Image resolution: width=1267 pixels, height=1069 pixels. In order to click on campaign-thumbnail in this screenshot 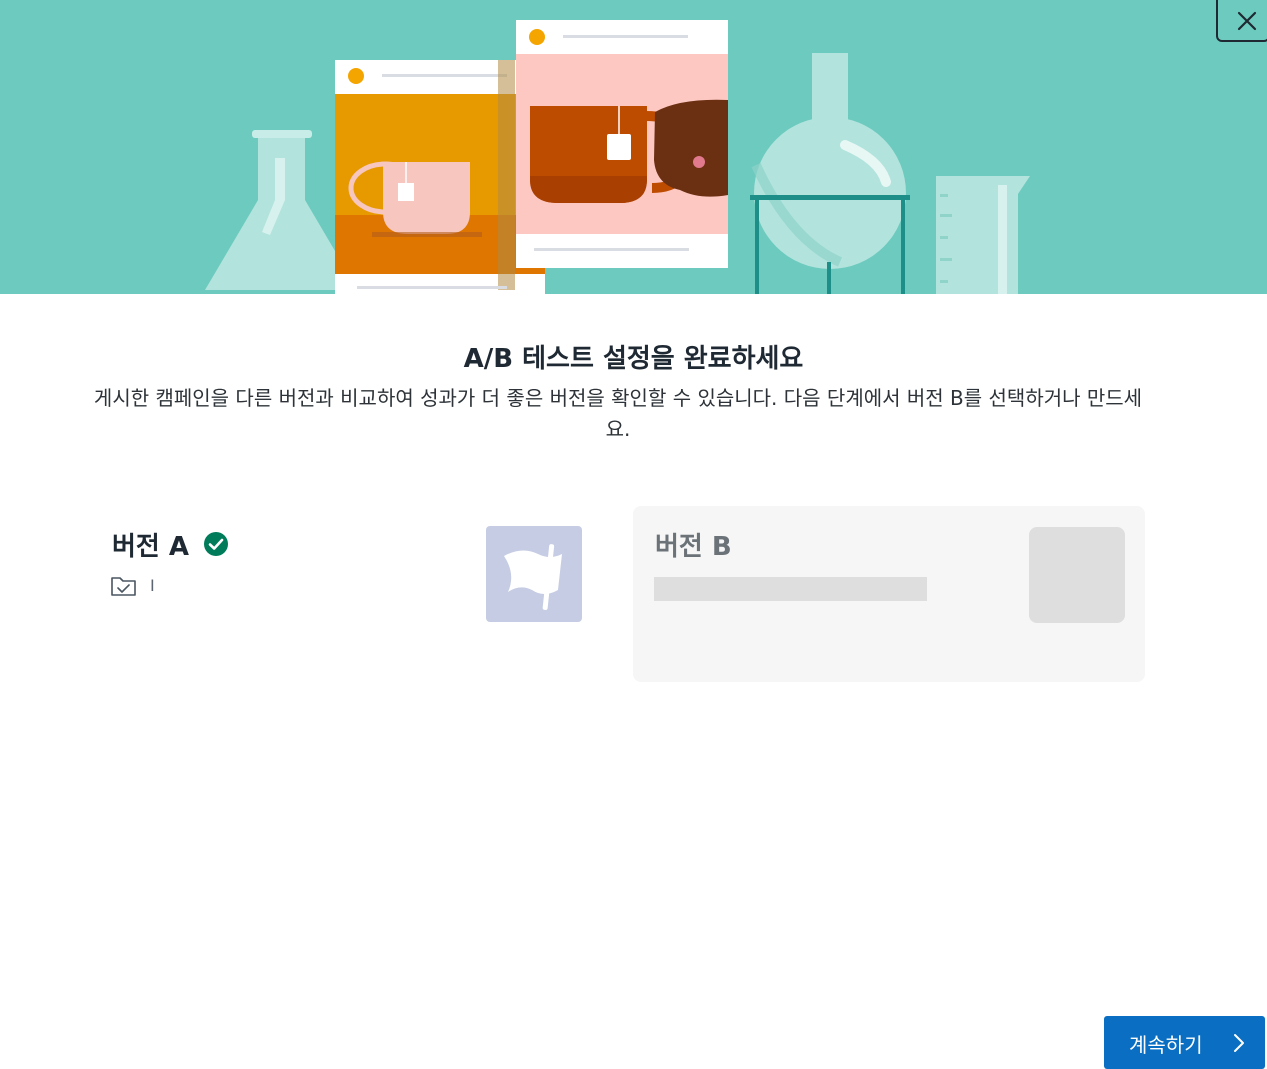, I will do `click(534, 574)`.